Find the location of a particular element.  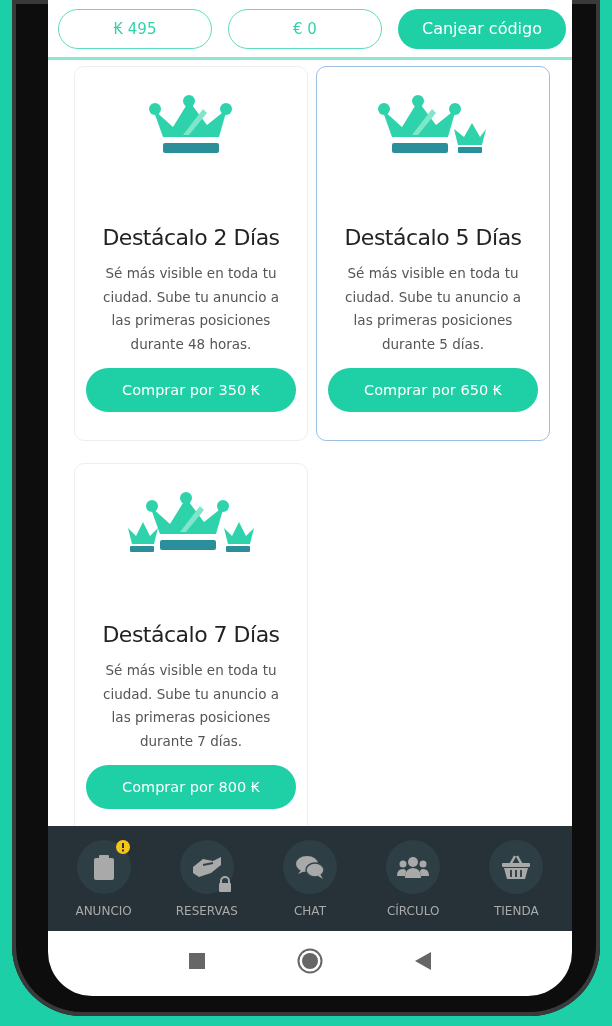

offer-card: Destácalo 5 Días Sé más visible en toda tu ciudad. Sube tu anuncio a las primeras posiciones durante 5 días. Comprar por 650 ₭ is located at coordinates (433, 253).